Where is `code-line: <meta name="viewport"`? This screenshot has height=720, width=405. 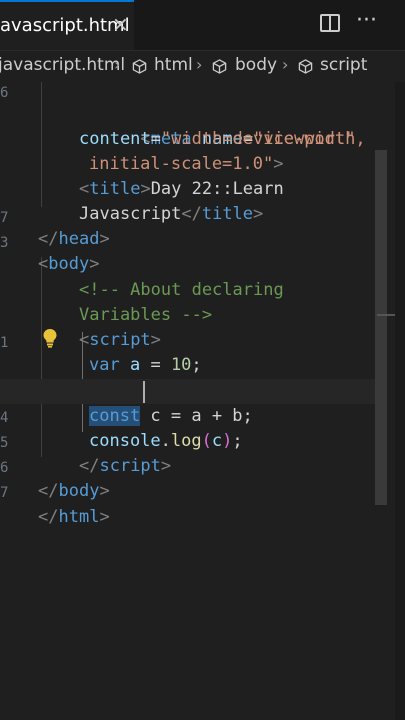
code-line: <meta name="viewport" is located at coordinates (248, 139).